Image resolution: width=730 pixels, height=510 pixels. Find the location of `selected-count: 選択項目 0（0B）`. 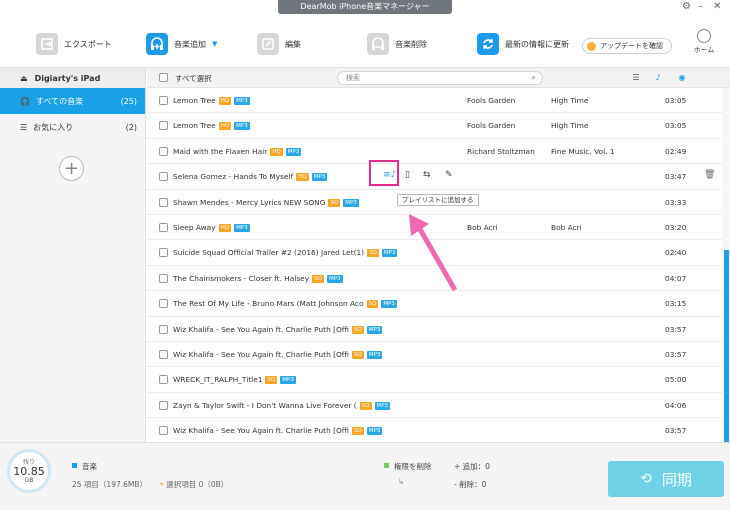

selected-count: 選択項目 0（0B） is located at coordinates (197, 484).